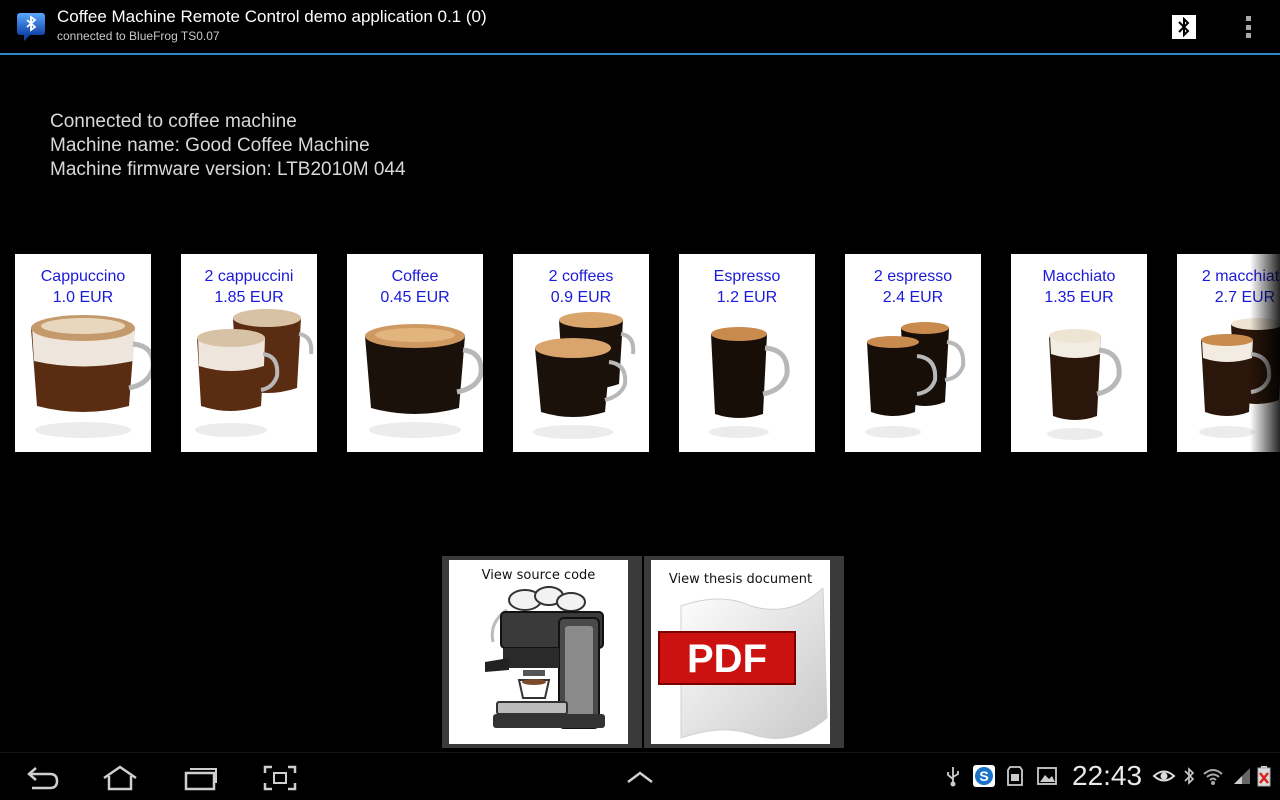 Image resolution: width=1280 pixels, height=800 pixels. I want to click on product-name: 2 cappuccini, so click(249, 276).